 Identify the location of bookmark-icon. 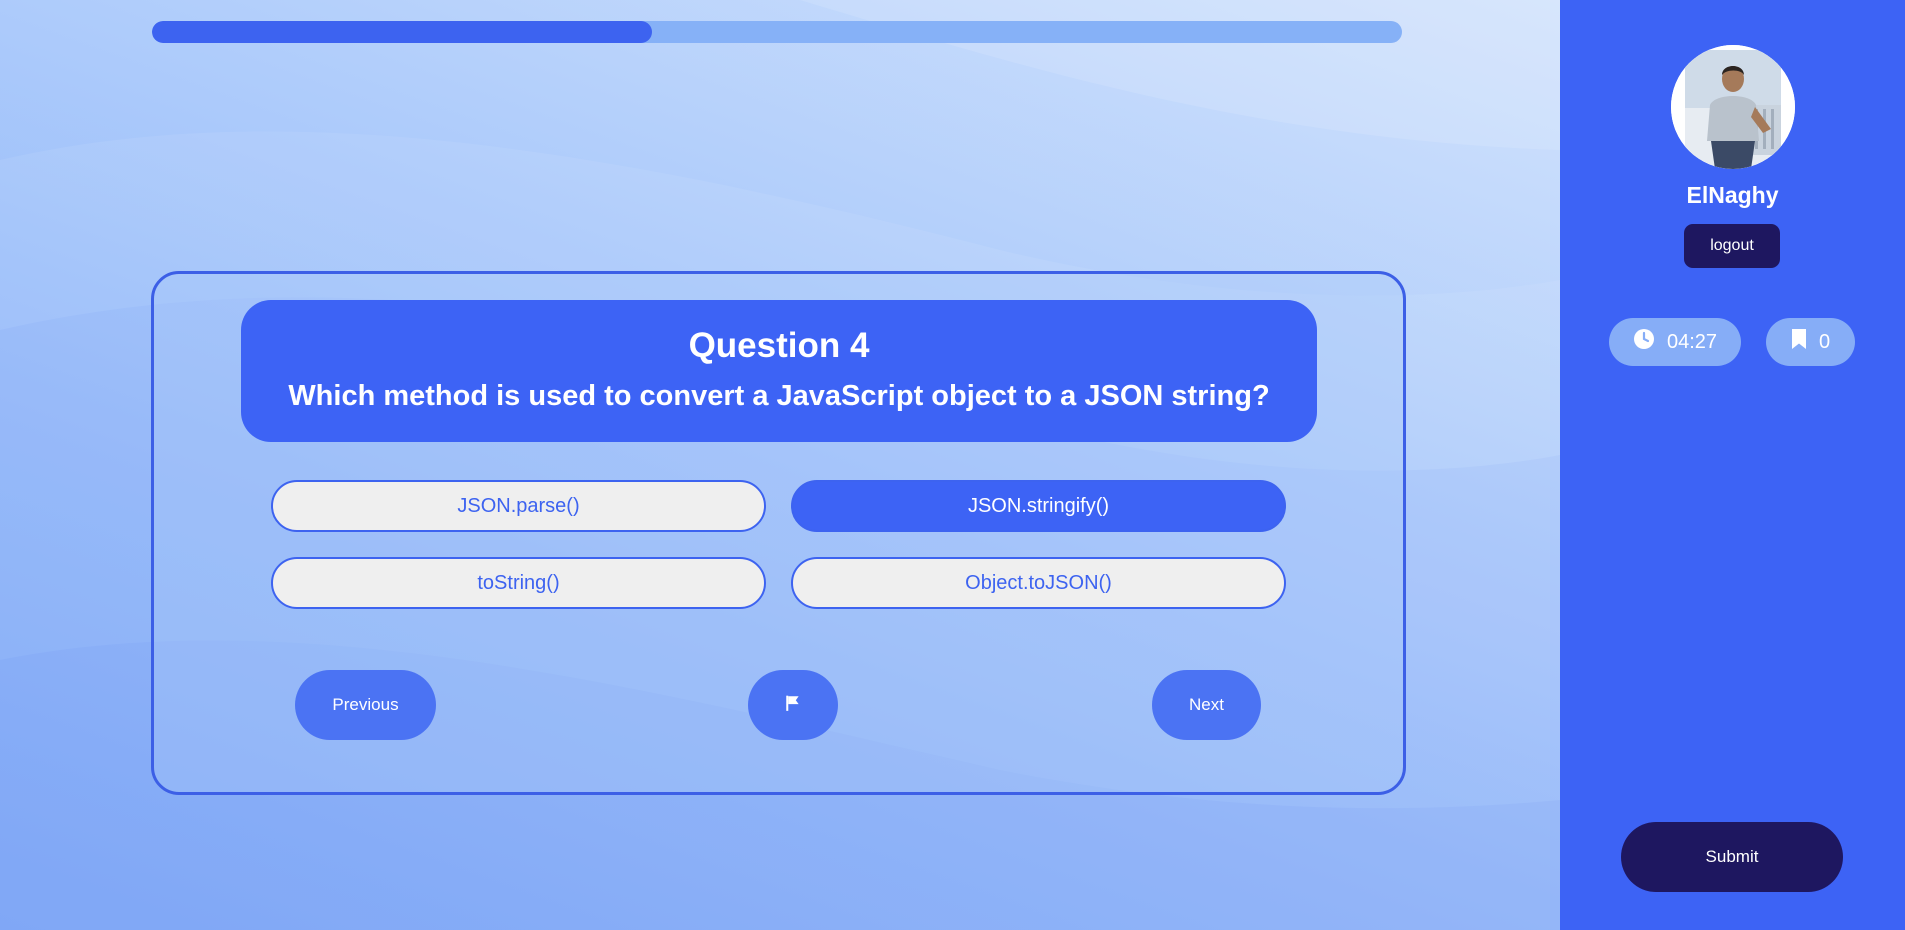
(1799, 342).